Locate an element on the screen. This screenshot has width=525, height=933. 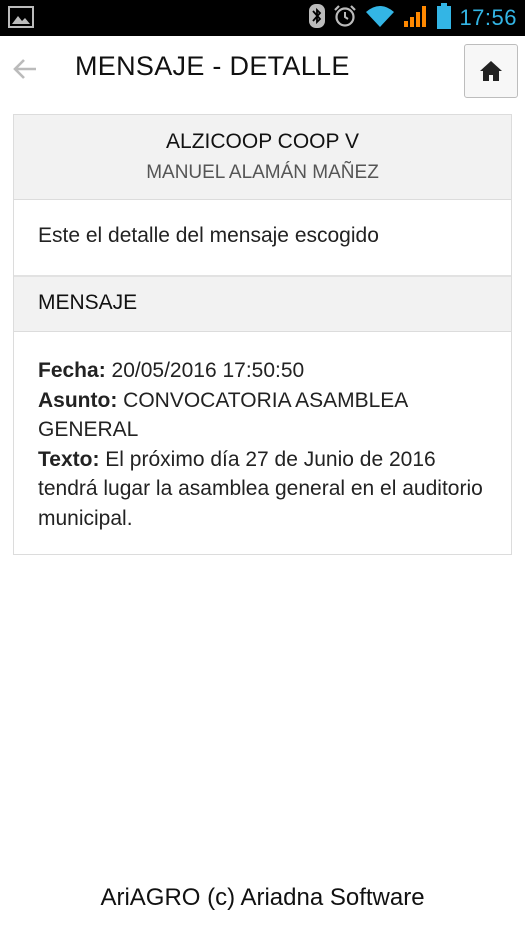
footer-text: AriAGRO (c) Ariadna Software is located at coordinates (262, 897).